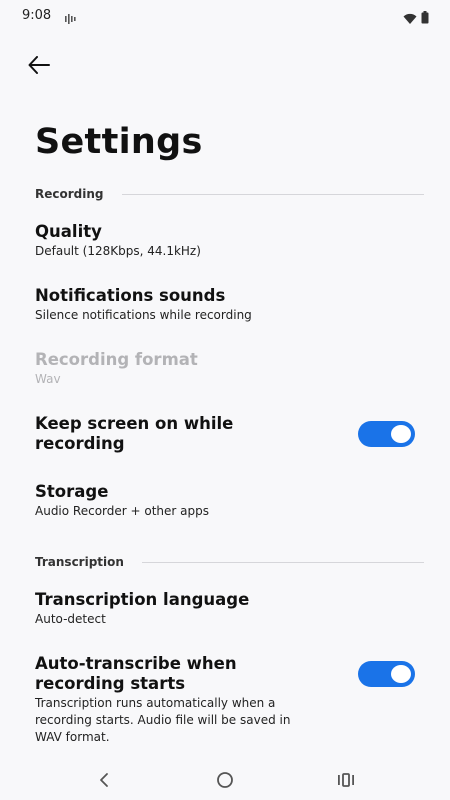  What do you see at coordinates (68, 231) in the screenshot?
I see `pref-title: Quality` at bounding box center [68, 231].